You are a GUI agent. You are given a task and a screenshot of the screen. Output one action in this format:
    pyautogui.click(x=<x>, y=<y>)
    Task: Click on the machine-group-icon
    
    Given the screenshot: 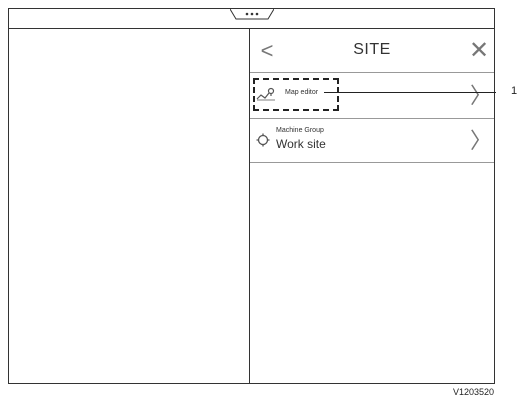 What is the action you would take?
    pyautogui.click(x=263, y=140)
    